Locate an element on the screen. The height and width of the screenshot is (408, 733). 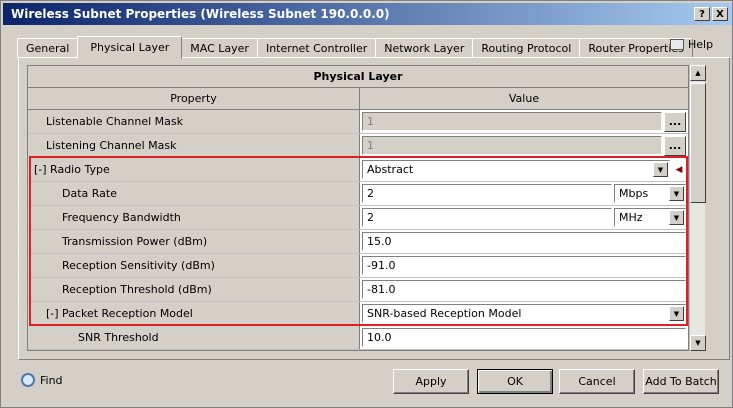
reception-sensitivity-input: -91.0 is located at coordinates (524, 265).